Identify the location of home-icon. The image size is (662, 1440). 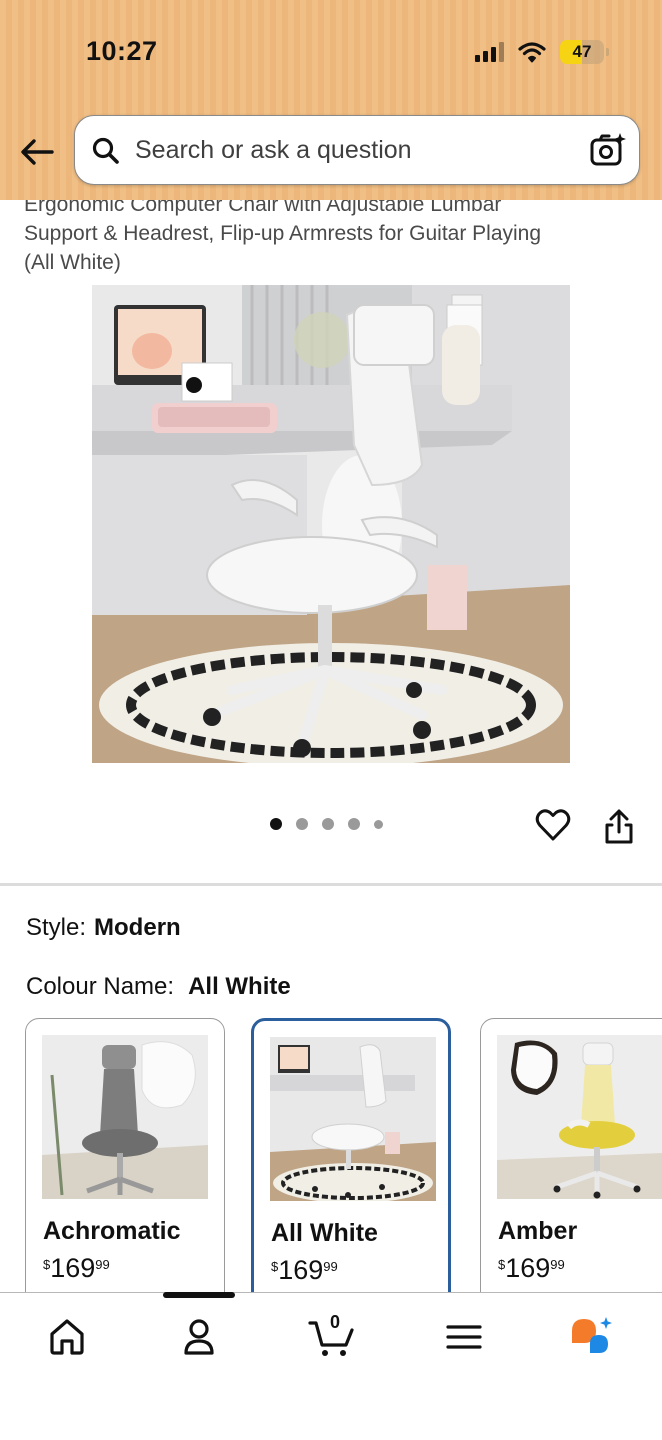
(67, 1337).